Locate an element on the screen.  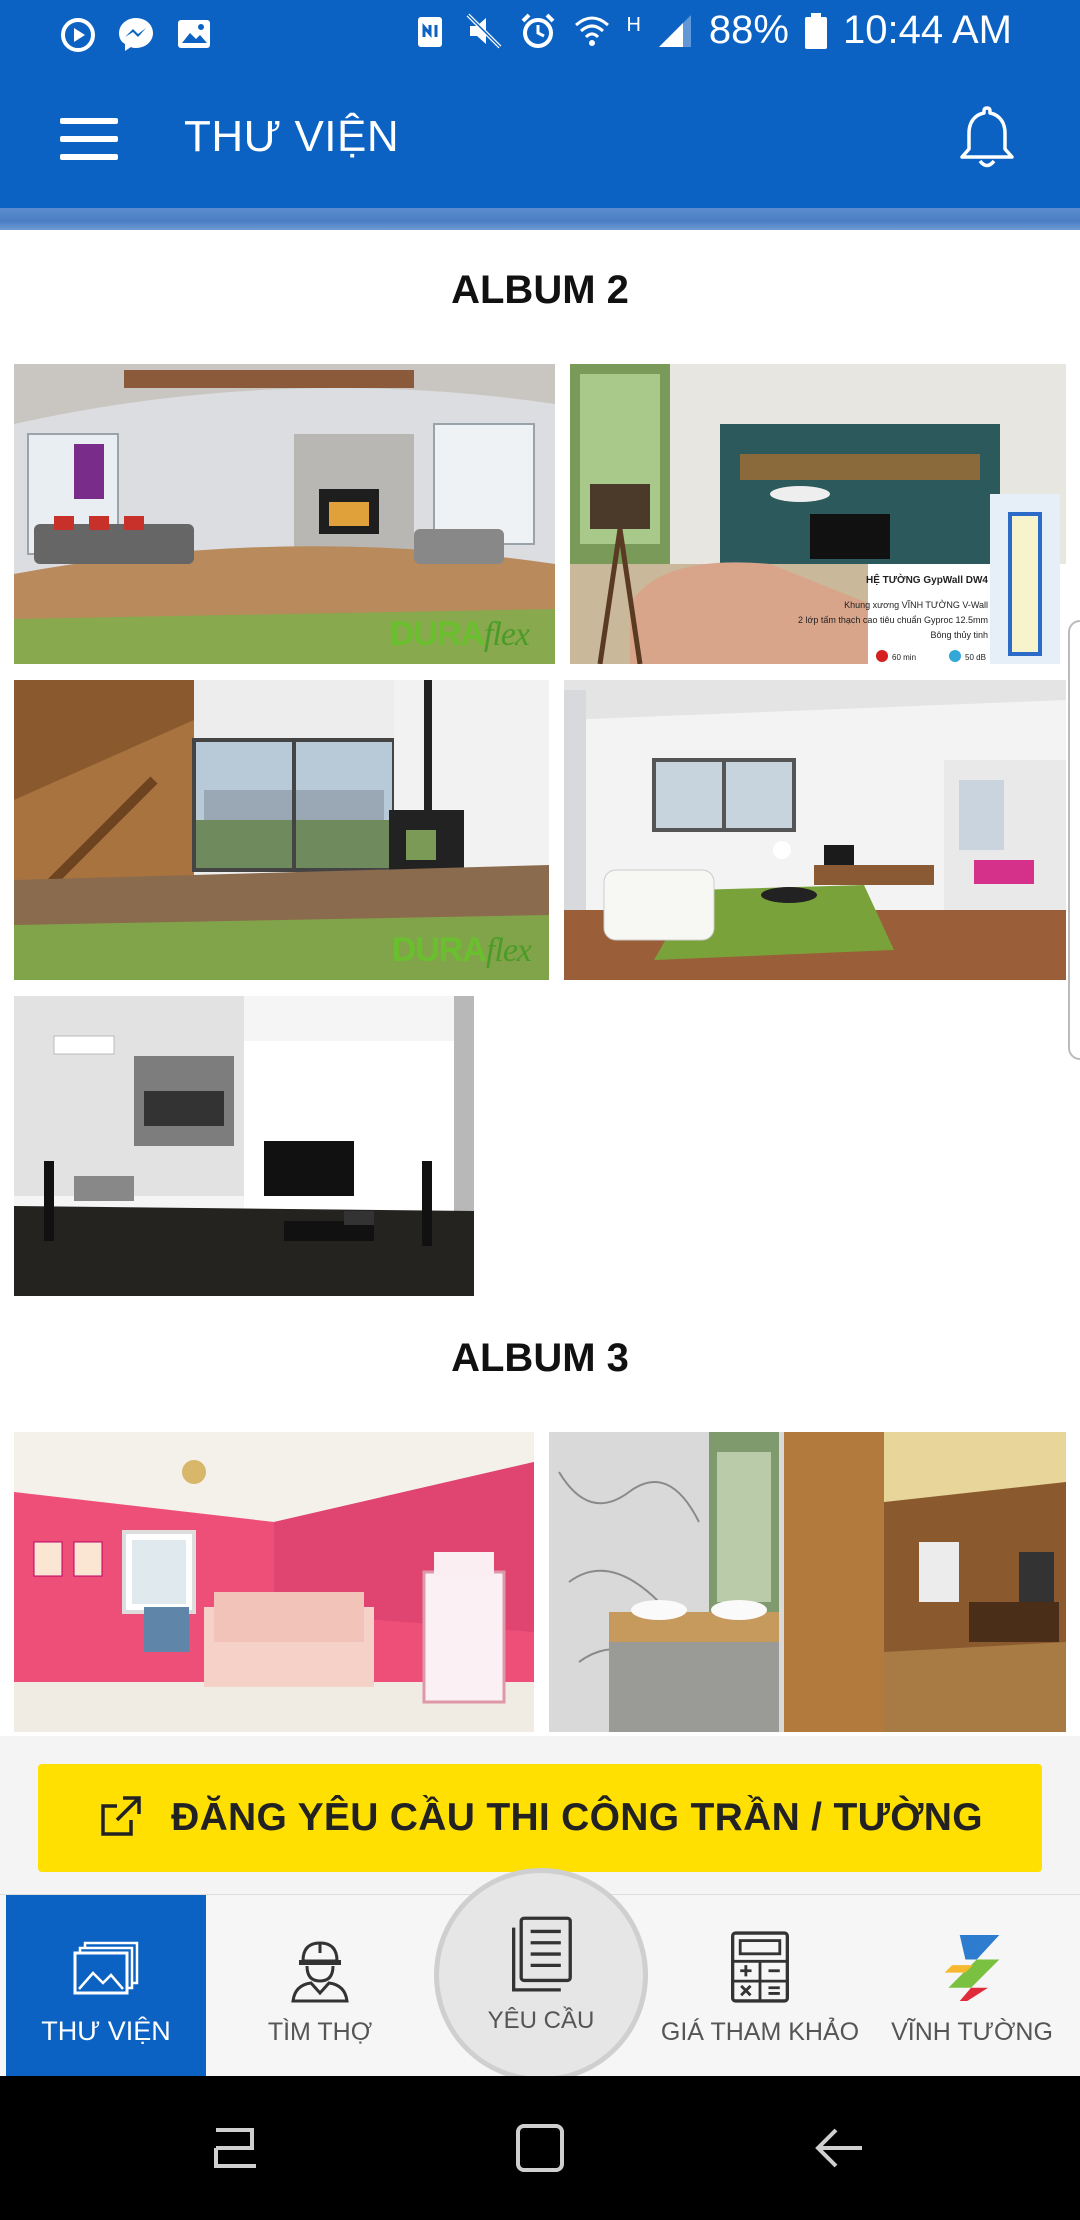
status-bar: H 88% 10:44 AM is located at coordinates (540, 36).